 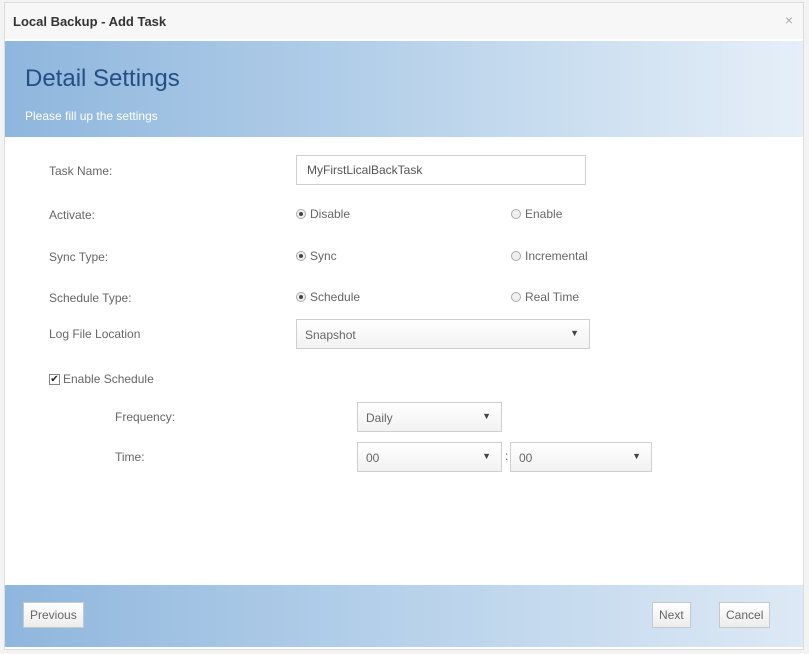 I want to click on title-bar: Local Backup - Add Task ×, so click(x=404, y=21).